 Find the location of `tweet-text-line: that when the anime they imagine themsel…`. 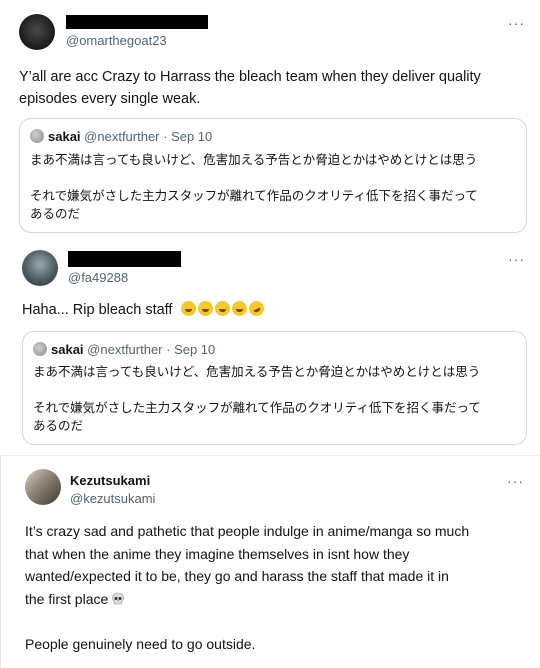

tweet-text-line: that when the anime they imagine themsel… is located at coordinates (217, 553).